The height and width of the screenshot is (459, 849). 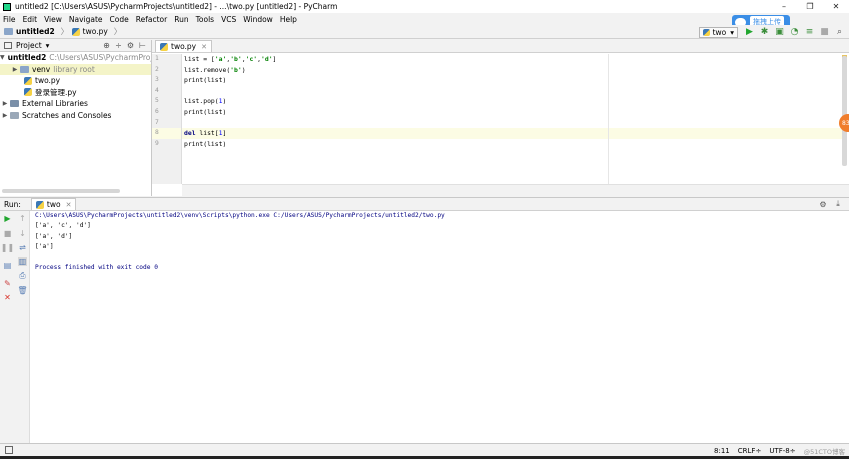 What do you see at coordinates (96, 267) in the screenshot?
I see `console-line: Process finished with exit code 0` at bounding box center [96, 267].